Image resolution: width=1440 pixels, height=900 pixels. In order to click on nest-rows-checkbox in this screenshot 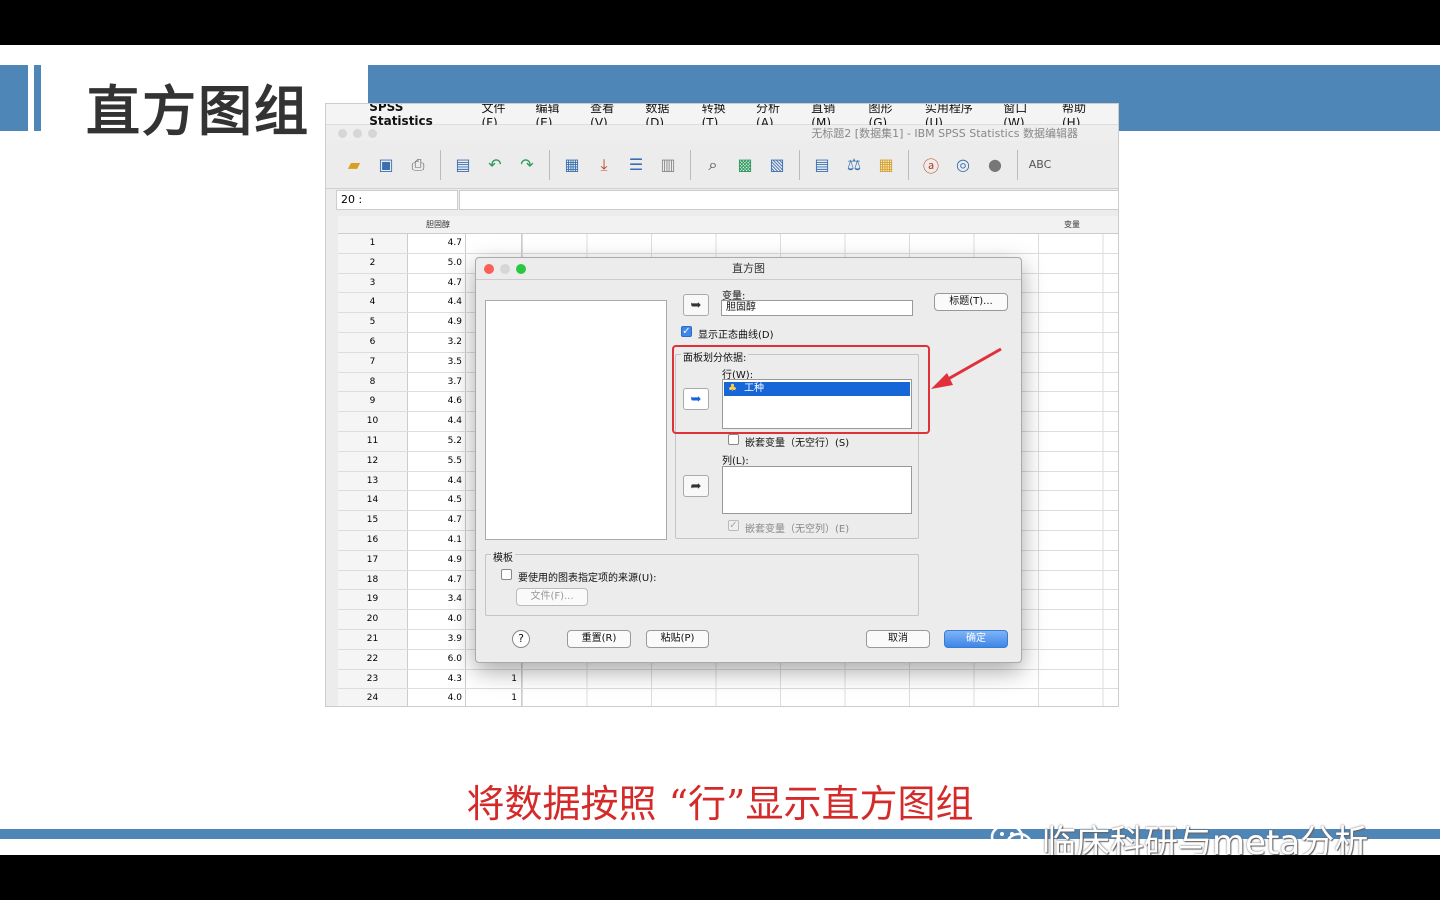, I will do `click(733, 439)`.